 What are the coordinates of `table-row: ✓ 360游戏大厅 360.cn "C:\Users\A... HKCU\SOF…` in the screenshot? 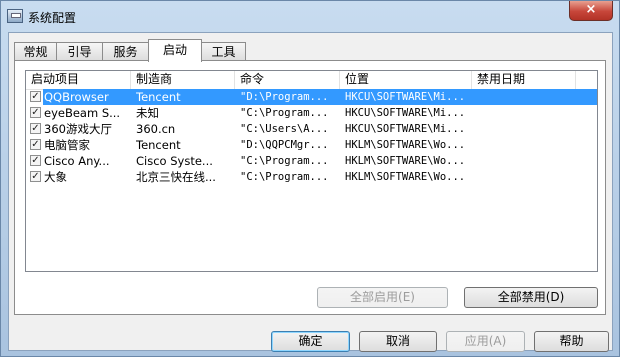 It's located at (311, 129).